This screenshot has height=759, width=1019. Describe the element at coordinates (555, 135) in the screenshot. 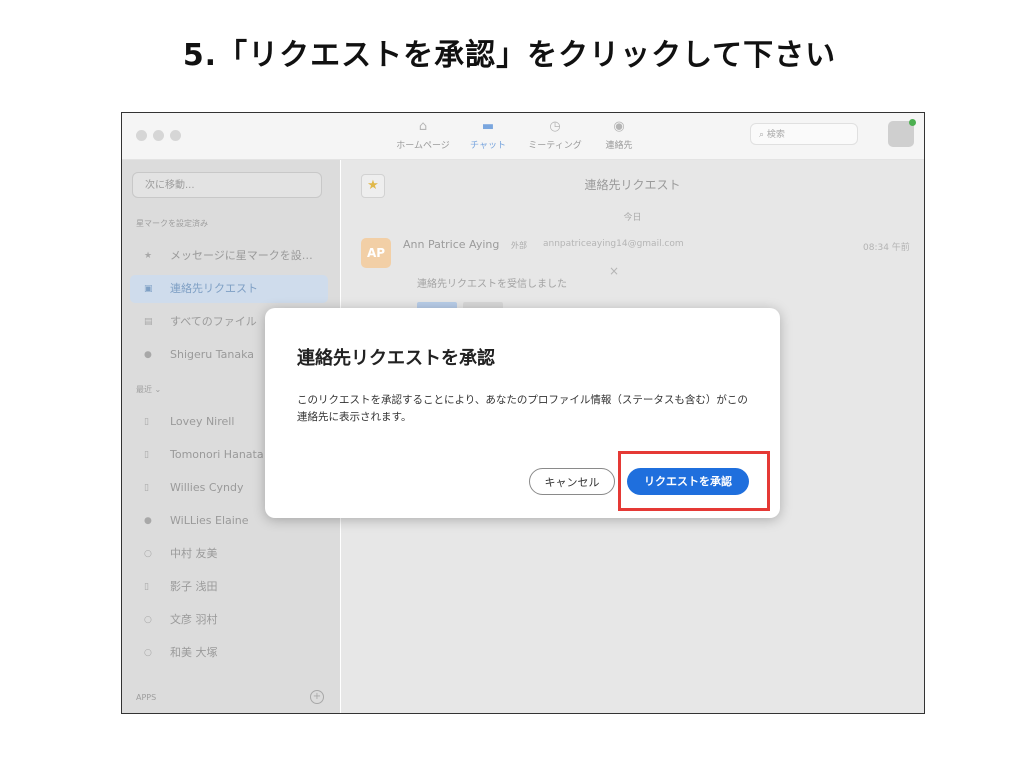

I see `nav-meetings: ◷ ミーティング` at that location.